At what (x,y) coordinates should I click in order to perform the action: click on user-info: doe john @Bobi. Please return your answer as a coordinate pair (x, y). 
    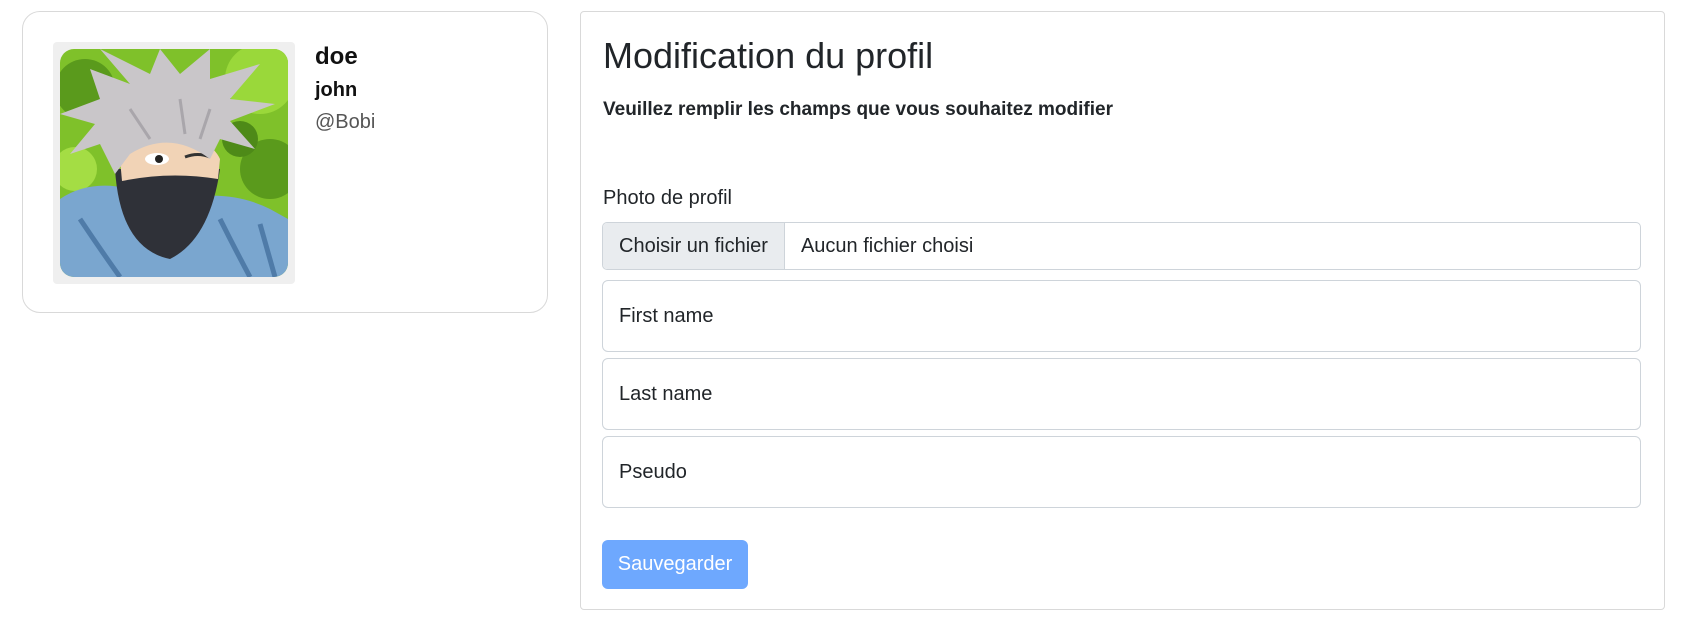
    Looking at the image, I should click on (345, 89).